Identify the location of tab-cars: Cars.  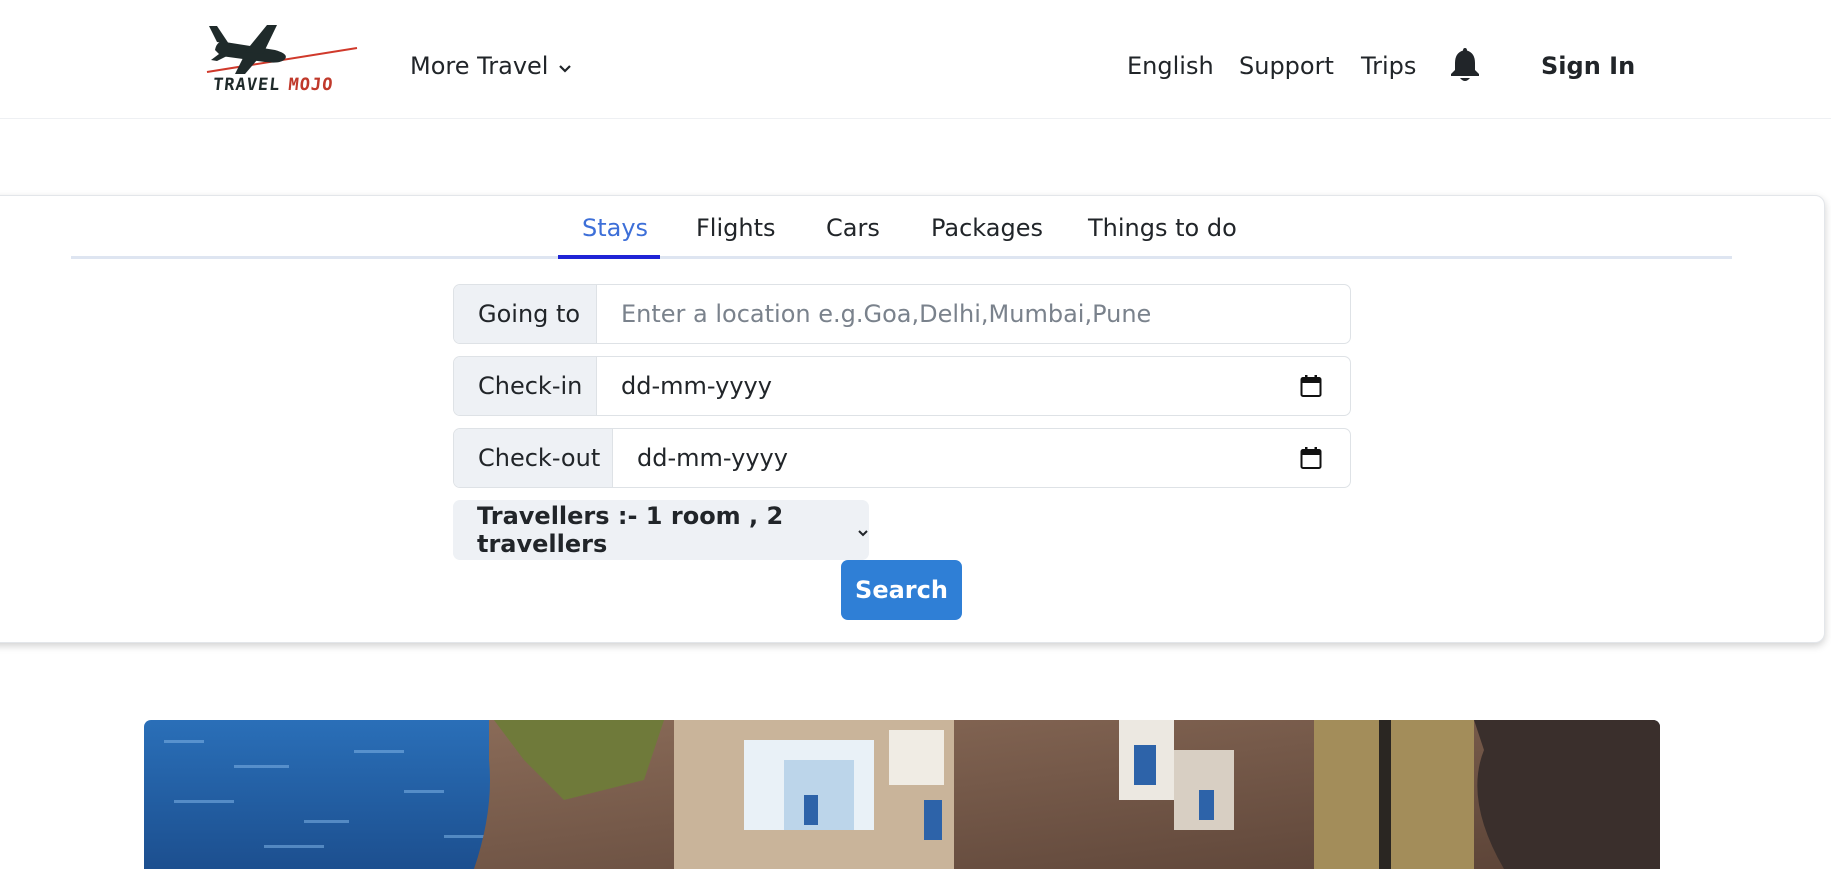
(853, 228).